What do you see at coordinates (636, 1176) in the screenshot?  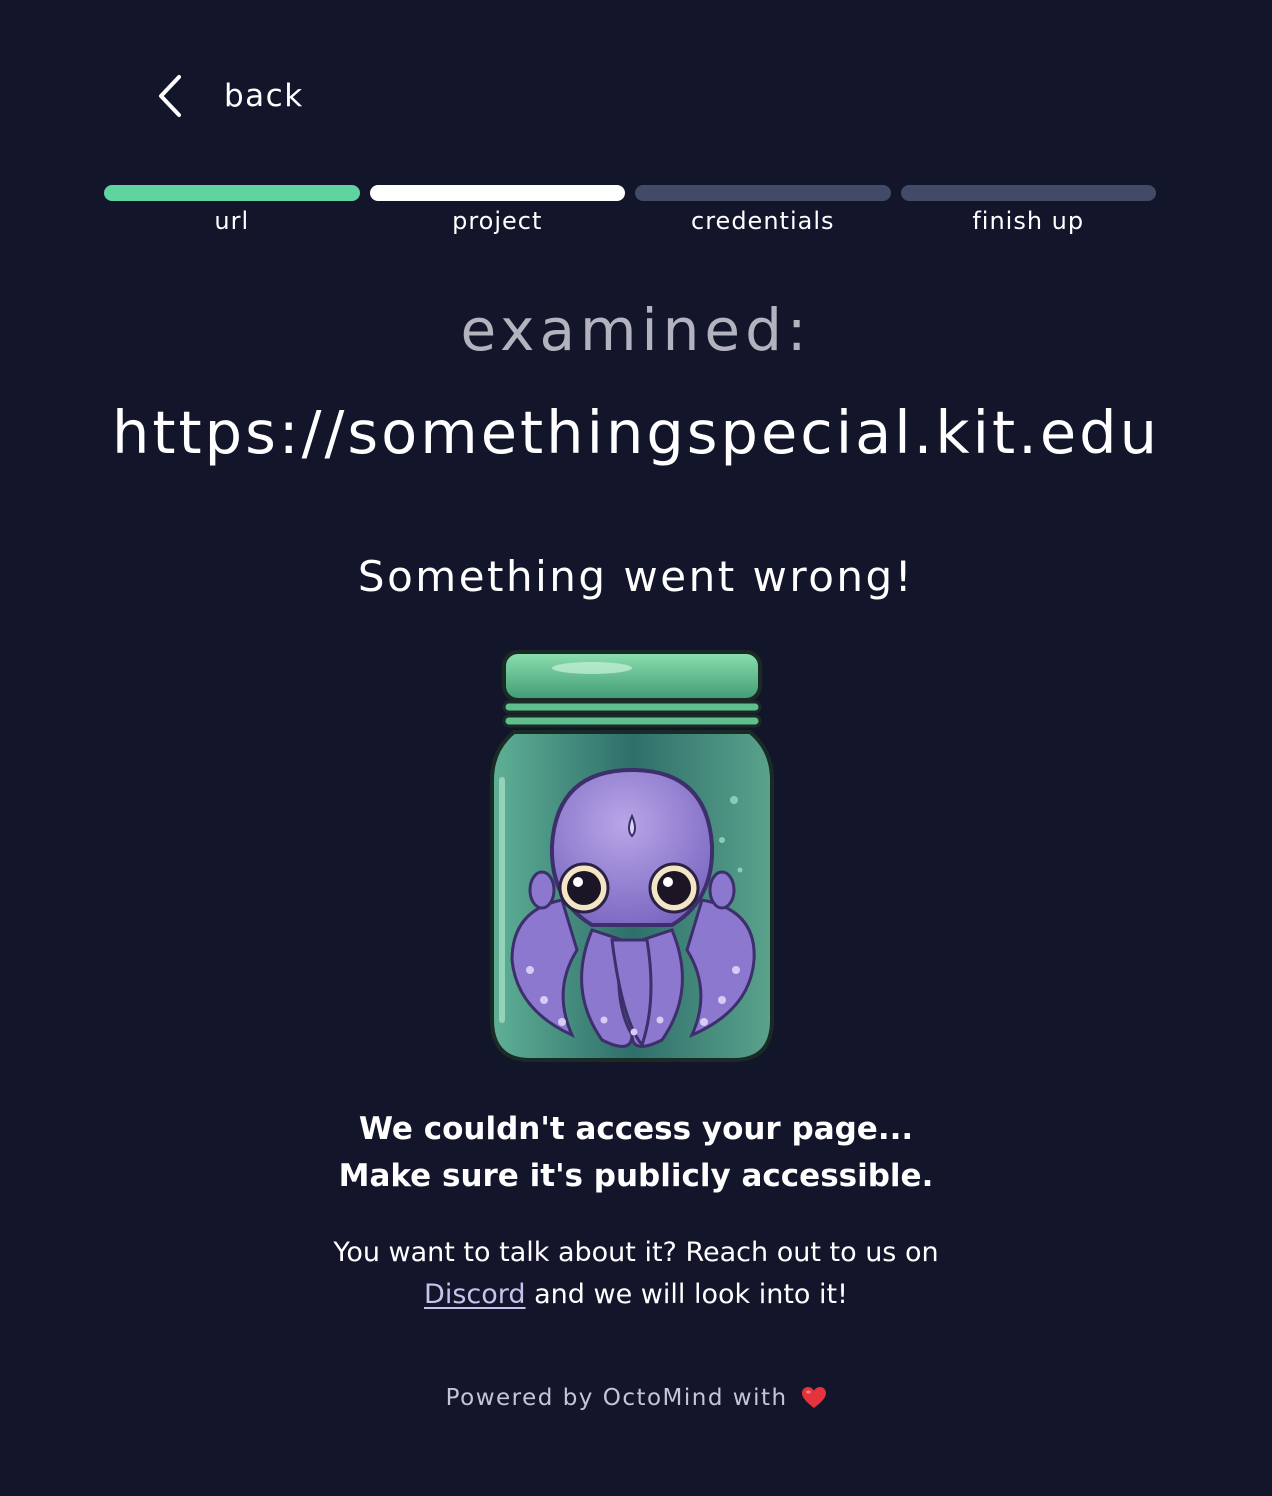 I see `error-line-2: Make sure it's publicly accessible.` at bounding box center [636, 1176].